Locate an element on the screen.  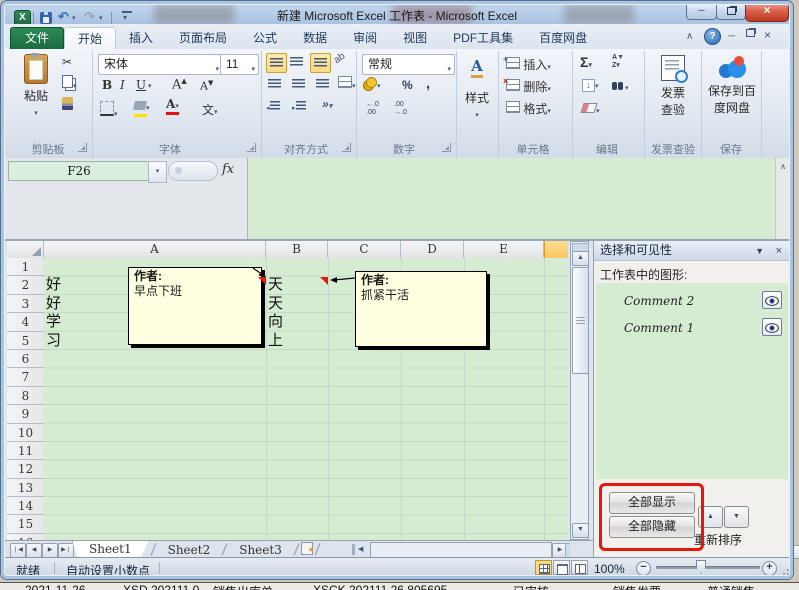
merge-center-button: ▾ is located at coordinates (347, 83).